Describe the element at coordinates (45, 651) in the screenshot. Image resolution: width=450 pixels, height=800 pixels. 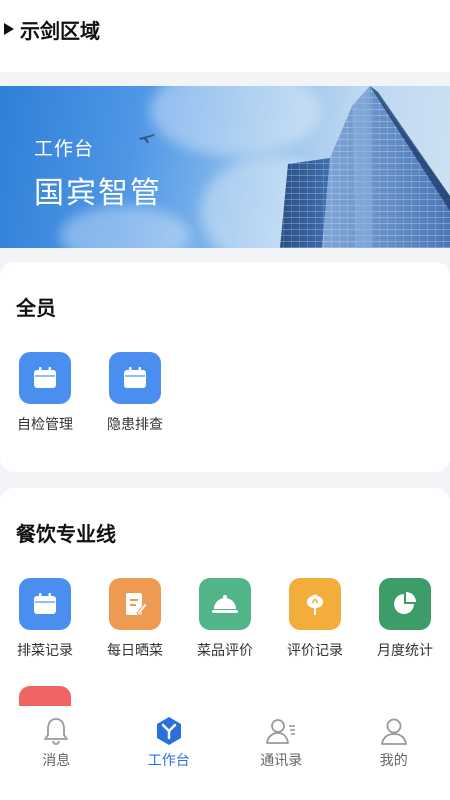
I see `grid-item-label: 排菜记录` at that location.